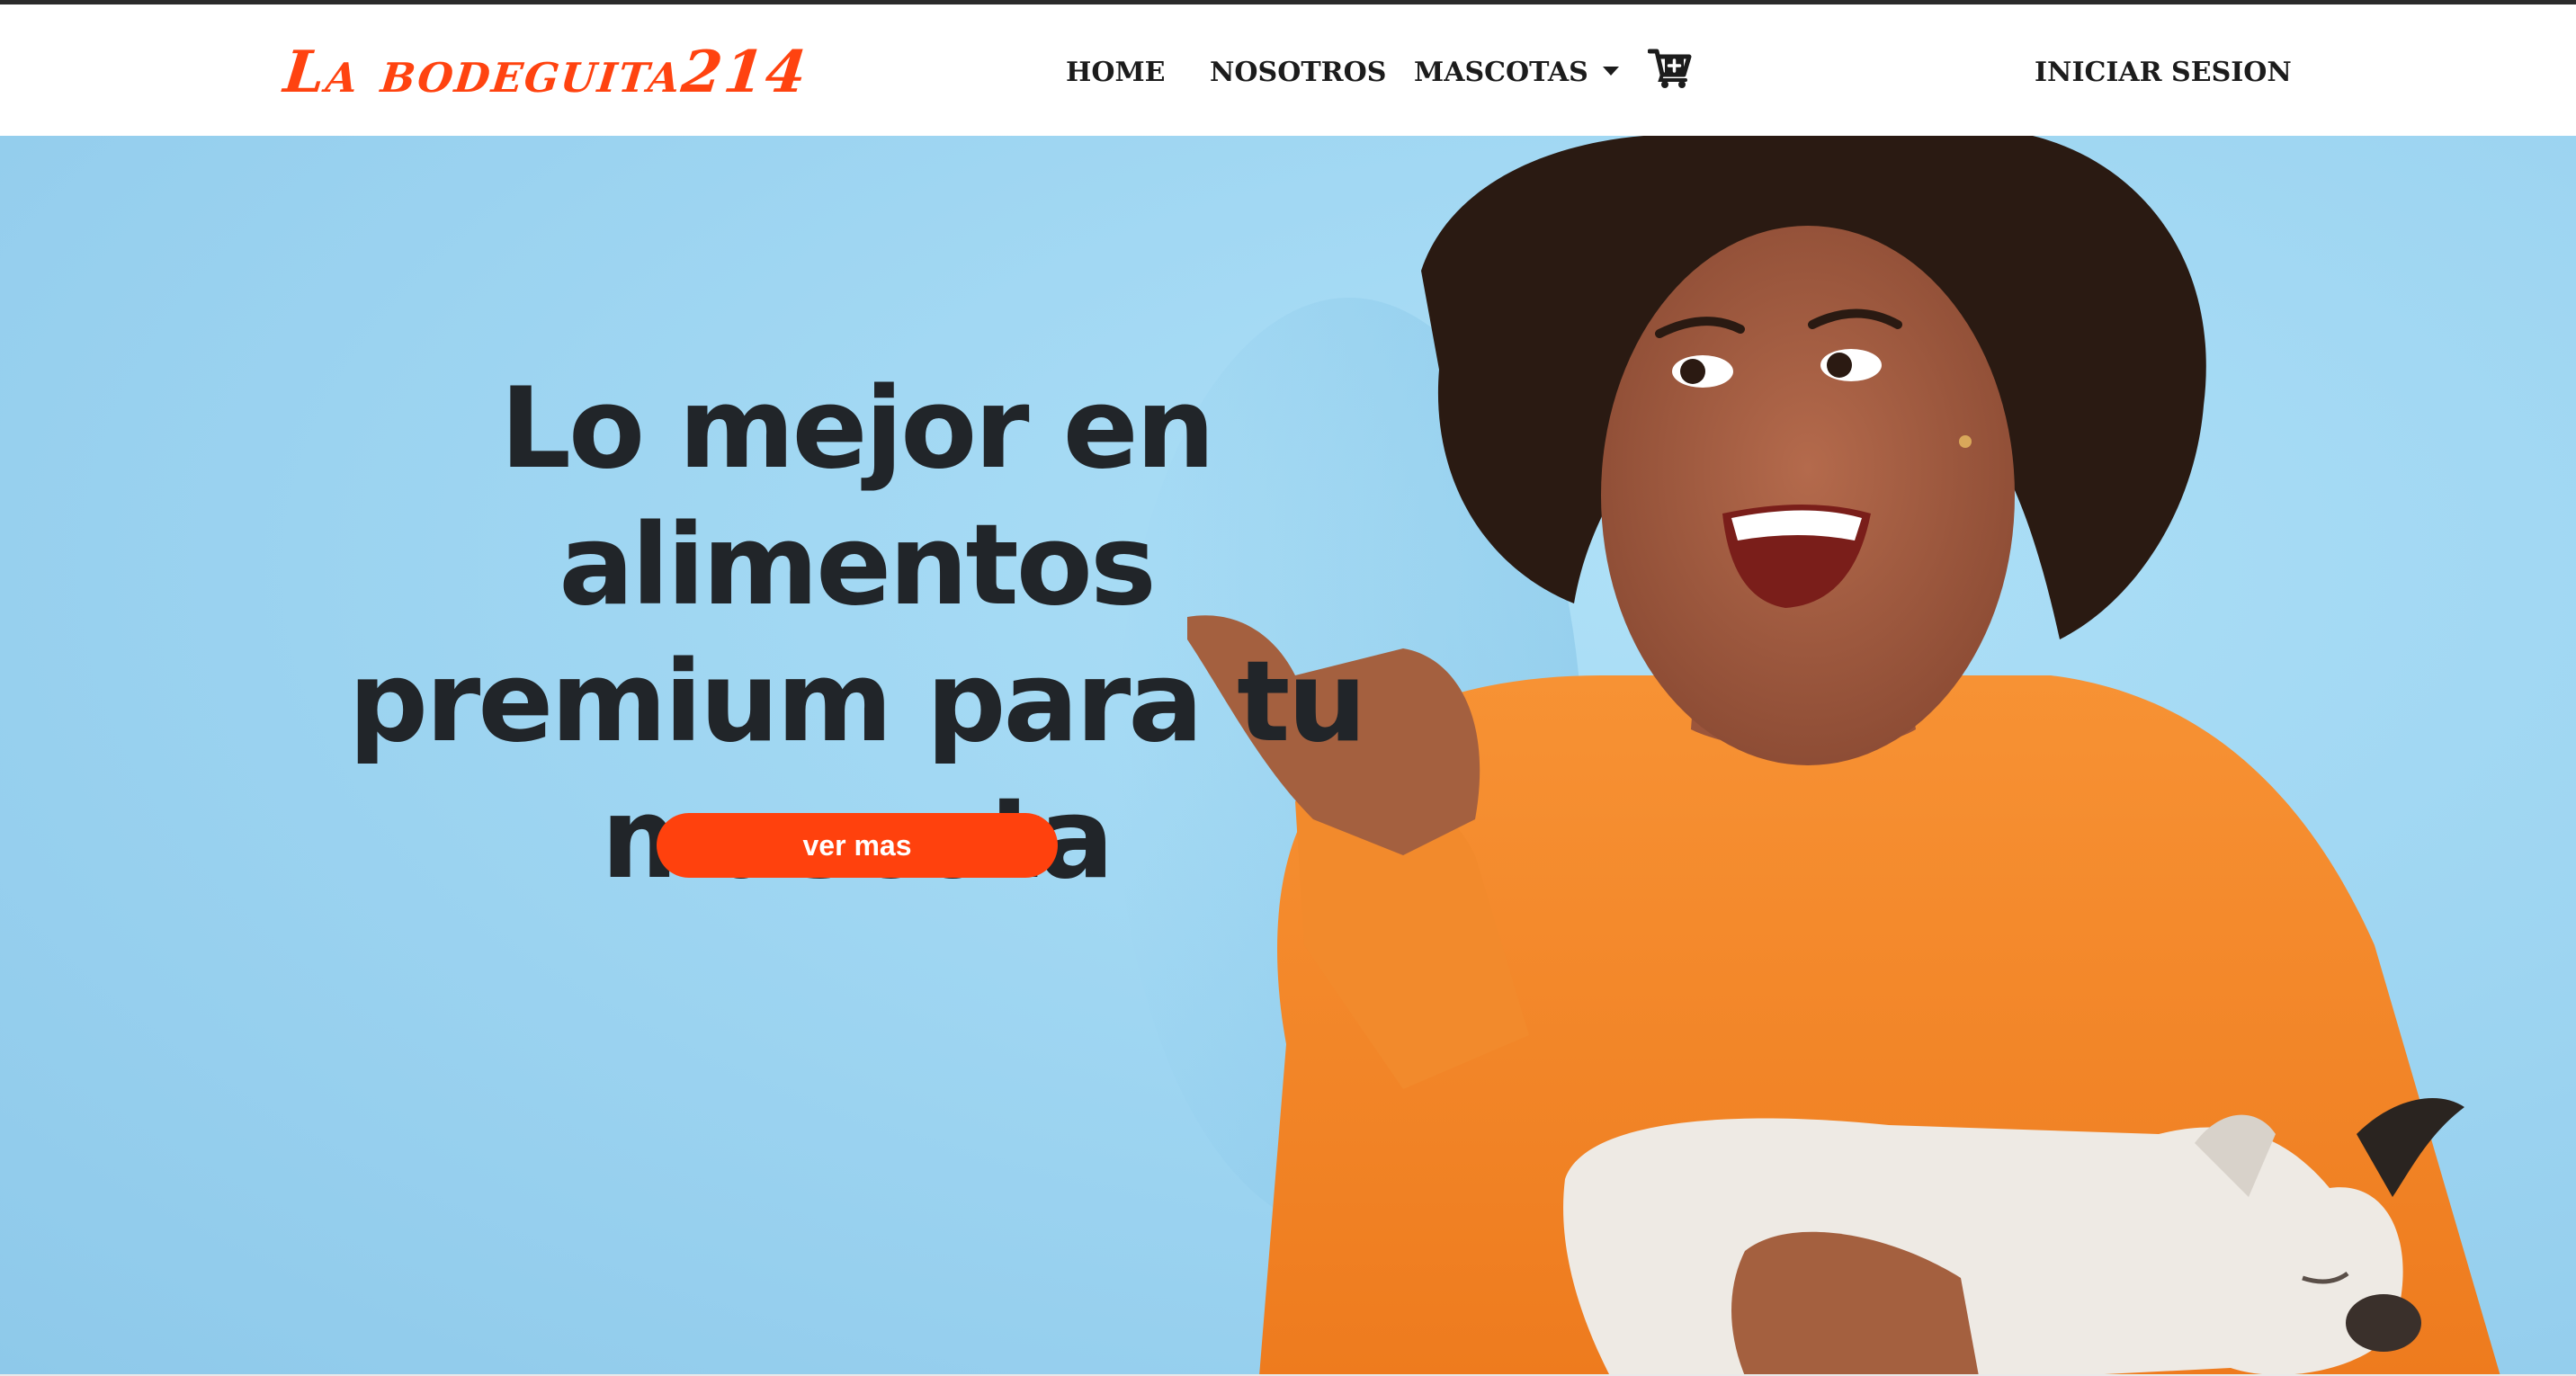  Describe the element at coordinates (546, 73) in the screenshot. I see `brand-logo: La bodeguita214` at that location.